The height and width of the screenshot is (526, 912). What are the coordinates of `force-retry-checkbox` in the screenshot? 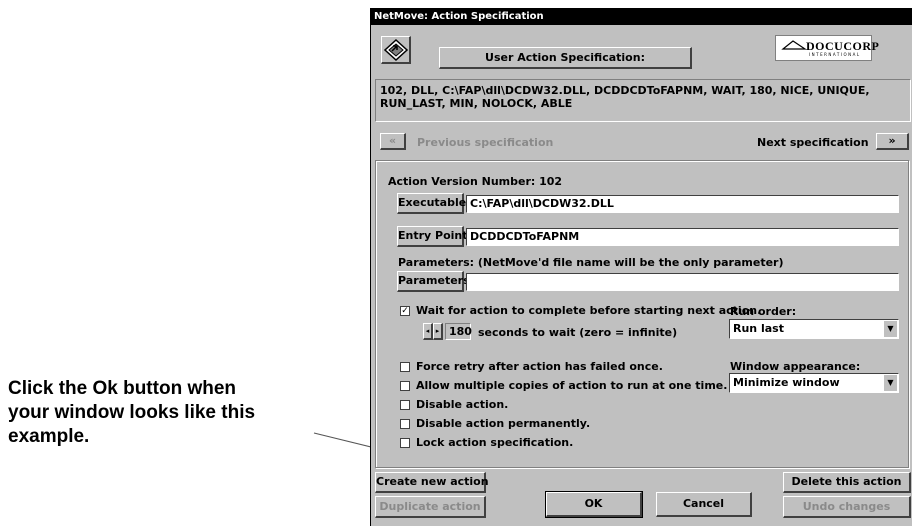 It's located at (405, 367).